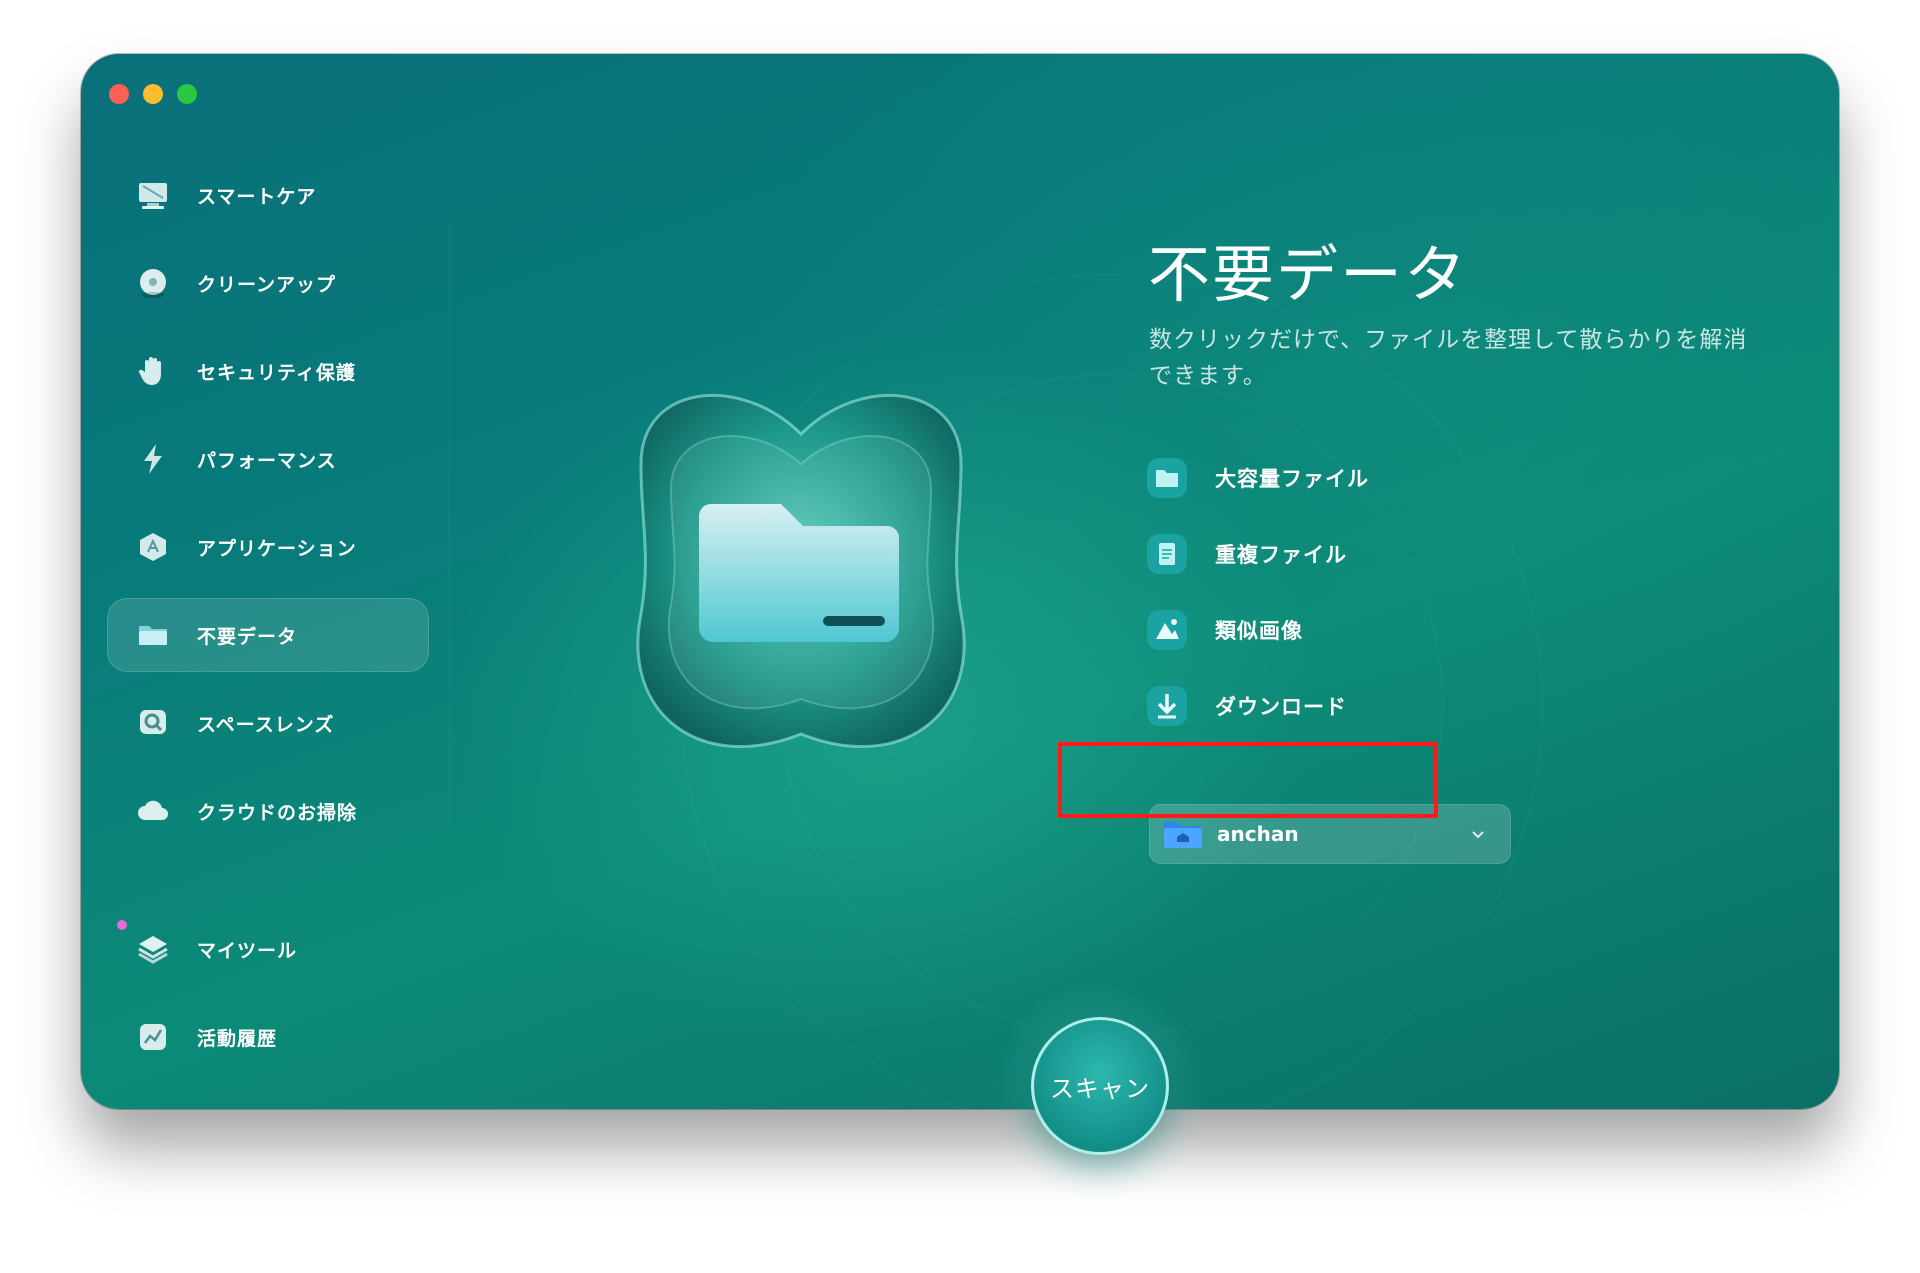 This screenshot has height=1273, width=1920. Describe the element at coordinates (153, 1037) in the screenshot. I see `chart-icon` at that location.